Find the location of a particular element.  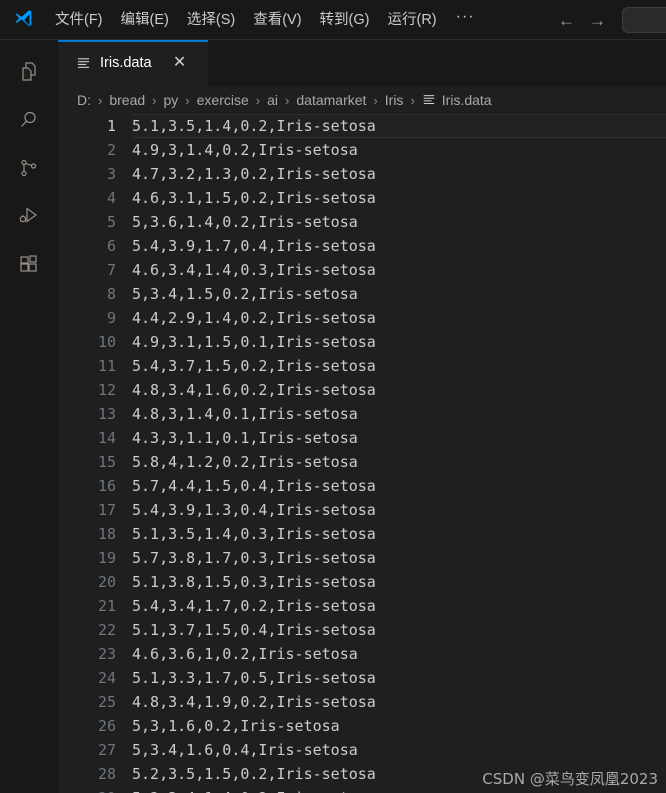

code-line: 3 4.7,3.2,1.3,0.2,Iris-setosa is located at coordinates (362, 174).